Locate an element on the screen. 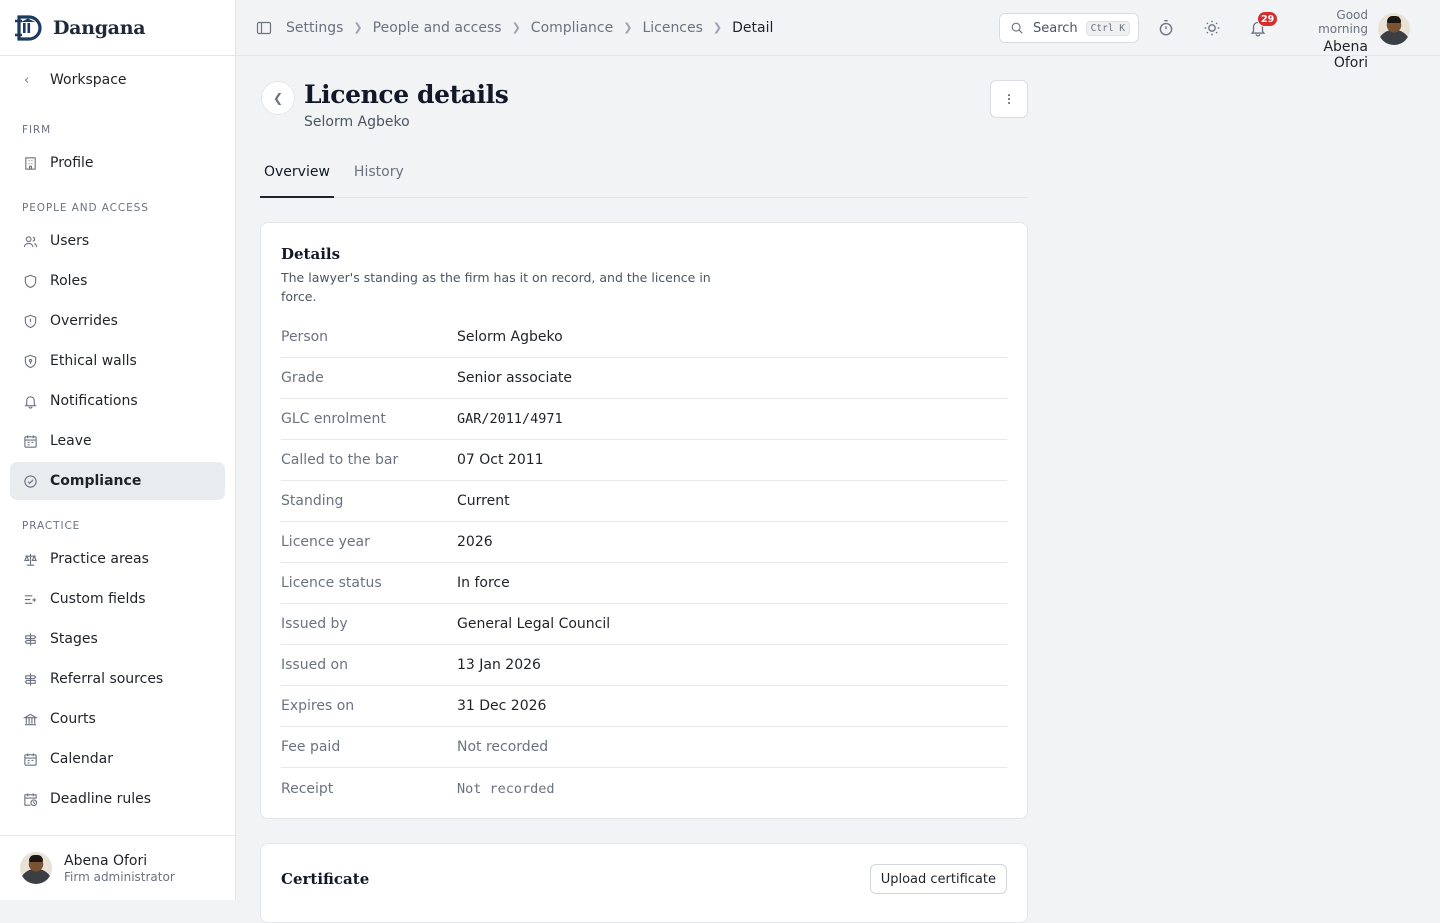 The width and height of the screenshot is (1440, 923). detail-row-standing: StandingCurrent is located at coordinates (644, 501).